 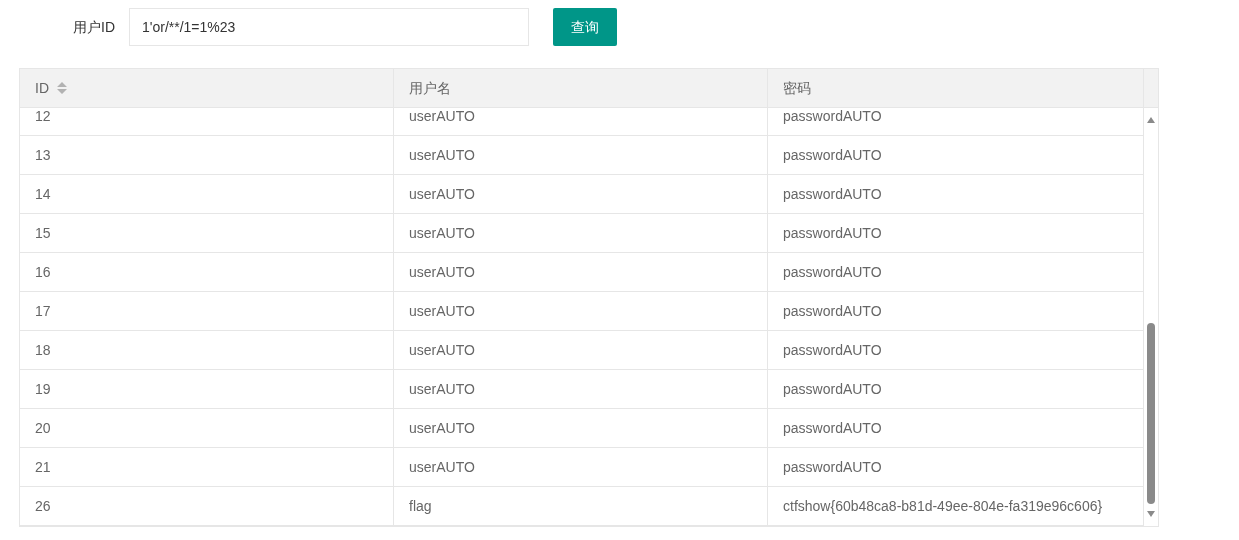 What do you see at coordinates (329, 27) in the screenshot?
I see `user-id-field: 1'or/**/1=1%23` at bounding box center [329, 27].